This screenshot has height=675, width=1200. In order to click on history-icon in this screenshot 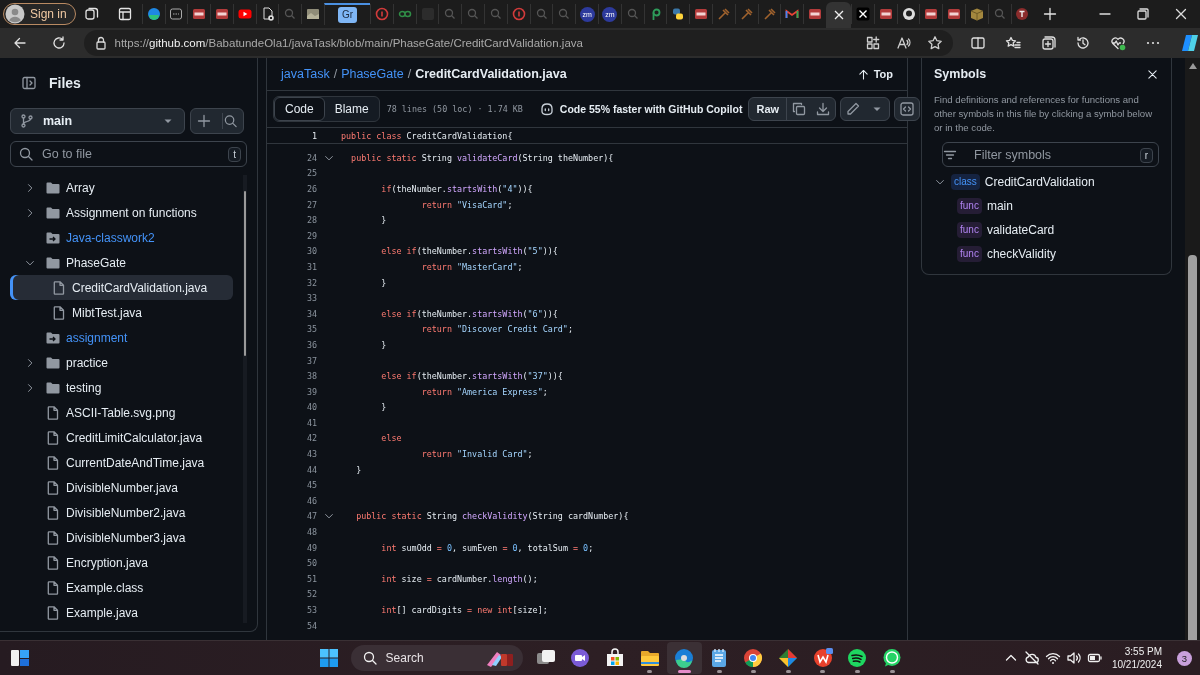, I will do `click(1083, 43)`.